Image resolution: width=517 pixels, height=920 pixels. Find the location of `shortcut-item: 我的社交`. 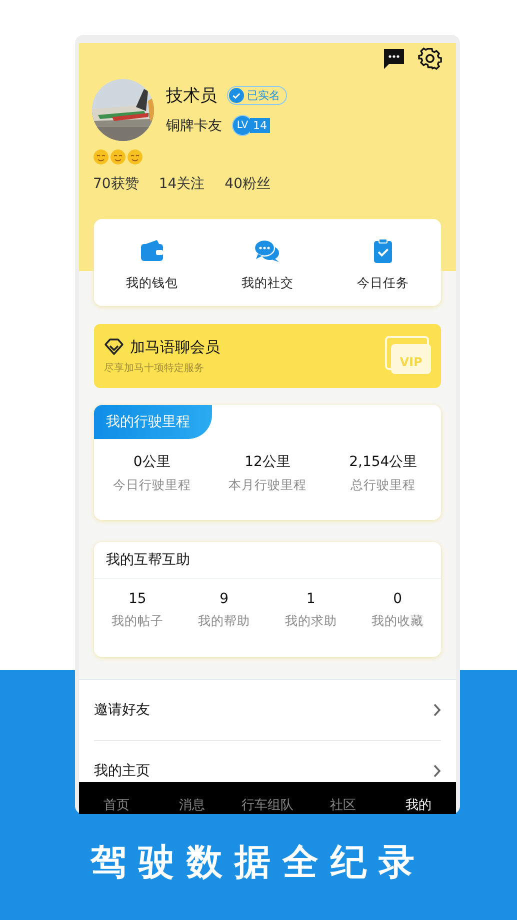

shortcut-item: 我的社交 is located at coordinates (267, 264).